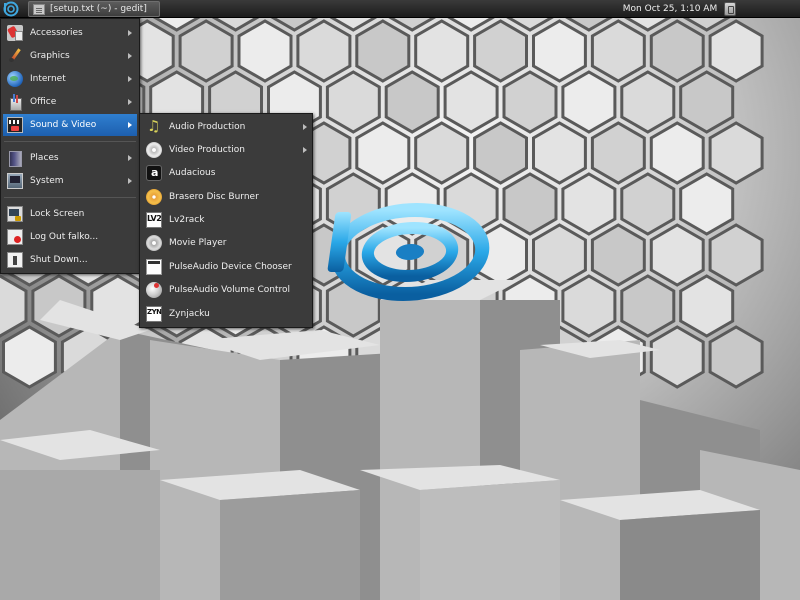  I want to click on menu-item-system: System, so click(70, 181).